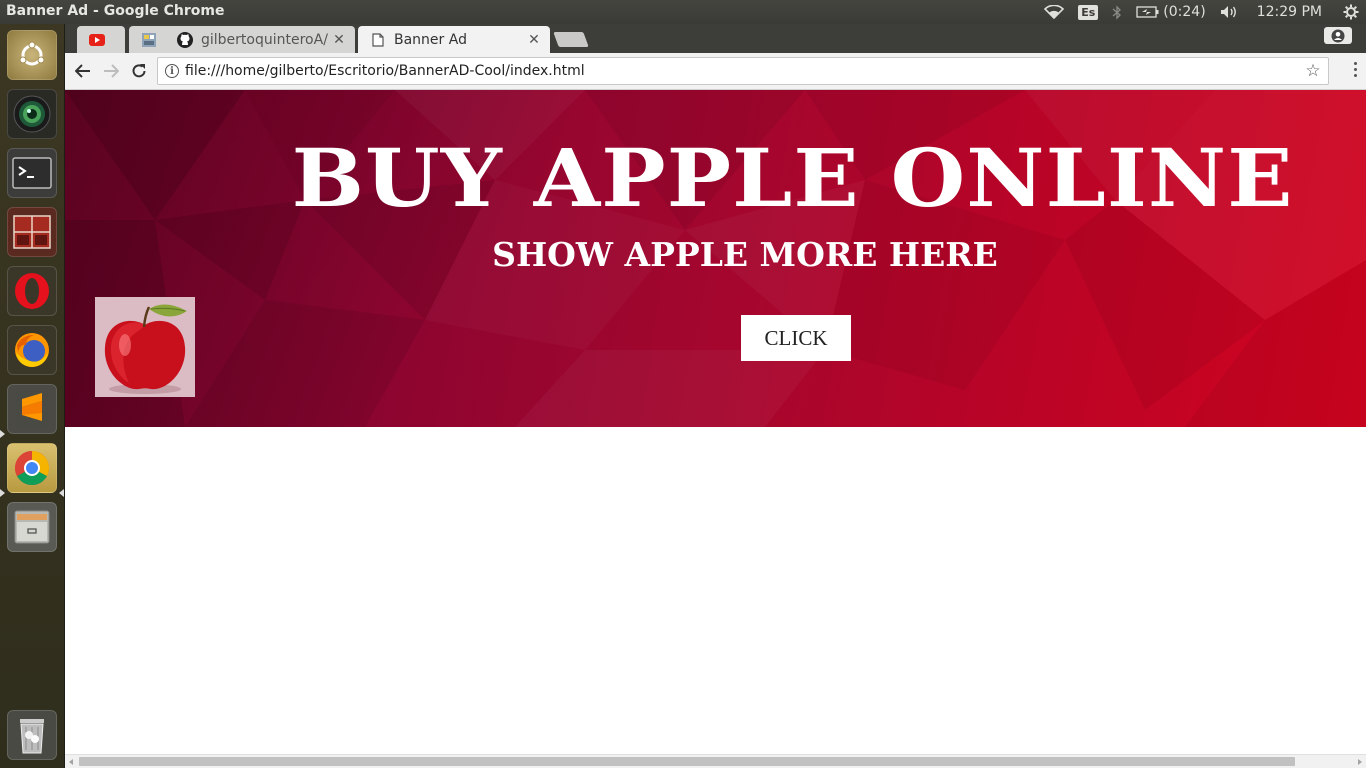 This screenshot has width=1366, height=768. I want to click on battery-indicator: (0:24), so click(1170, 12).